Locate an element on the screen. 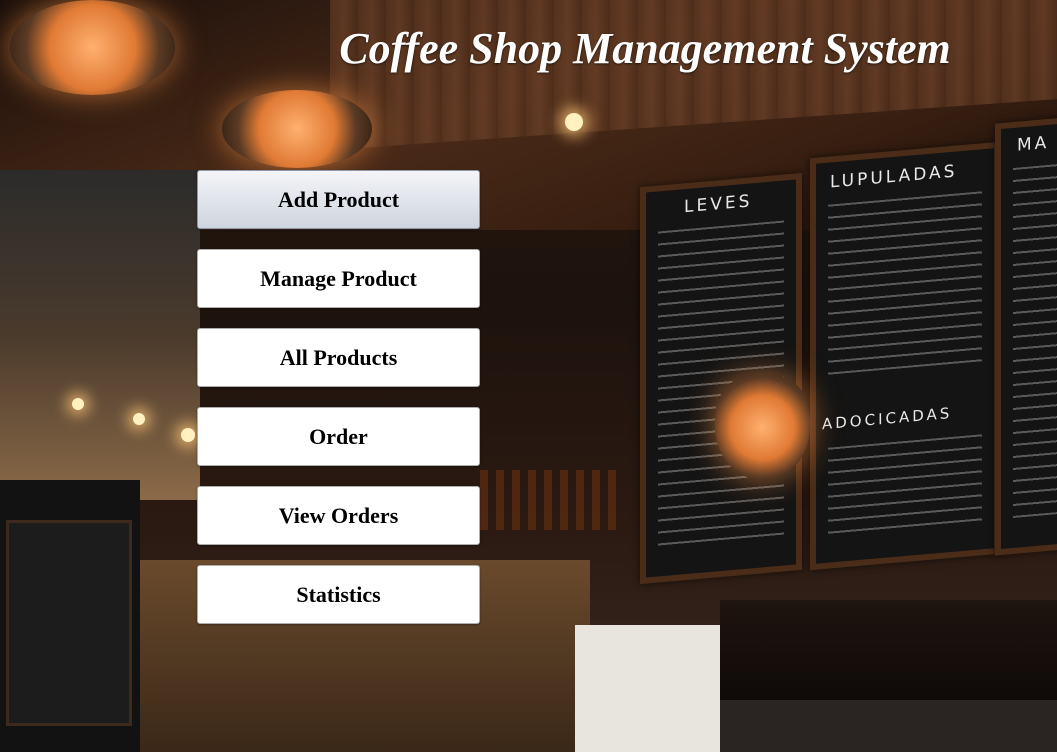  app-title: Coffee Shop Management System is located at coordinates (645, 48).